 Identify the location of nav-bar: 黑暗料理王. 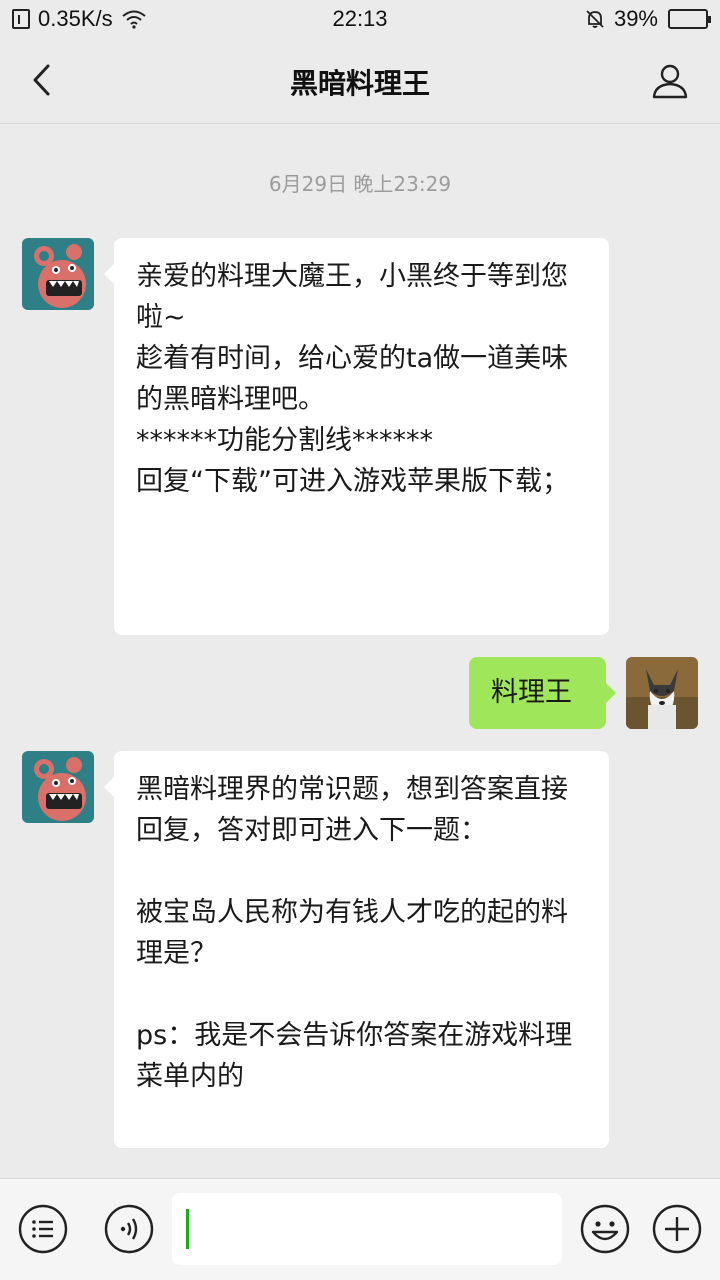
(360, 81).